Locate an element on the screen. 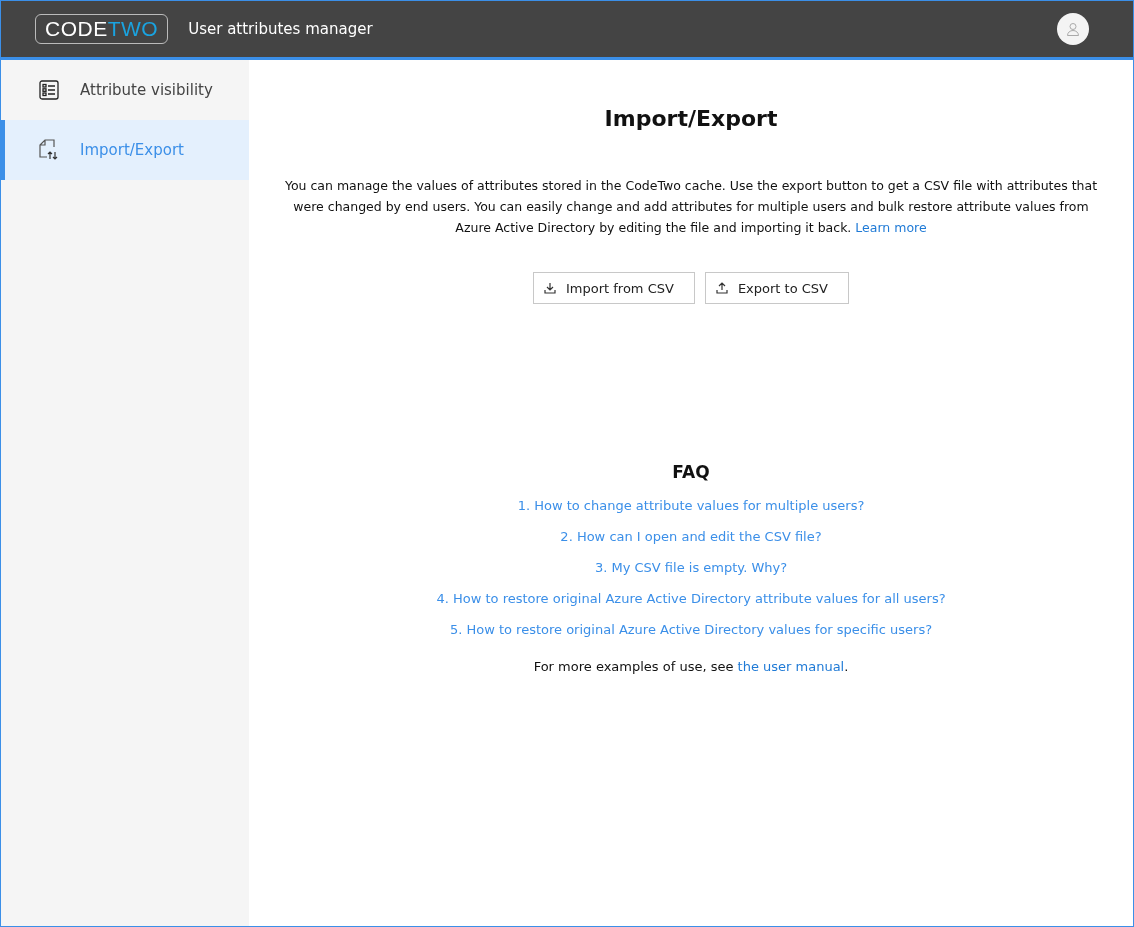 This screenshot has width=1134, height=927. faq-link: 1. How to change attribute values for multiple users? is located at coordinates (691, 505).